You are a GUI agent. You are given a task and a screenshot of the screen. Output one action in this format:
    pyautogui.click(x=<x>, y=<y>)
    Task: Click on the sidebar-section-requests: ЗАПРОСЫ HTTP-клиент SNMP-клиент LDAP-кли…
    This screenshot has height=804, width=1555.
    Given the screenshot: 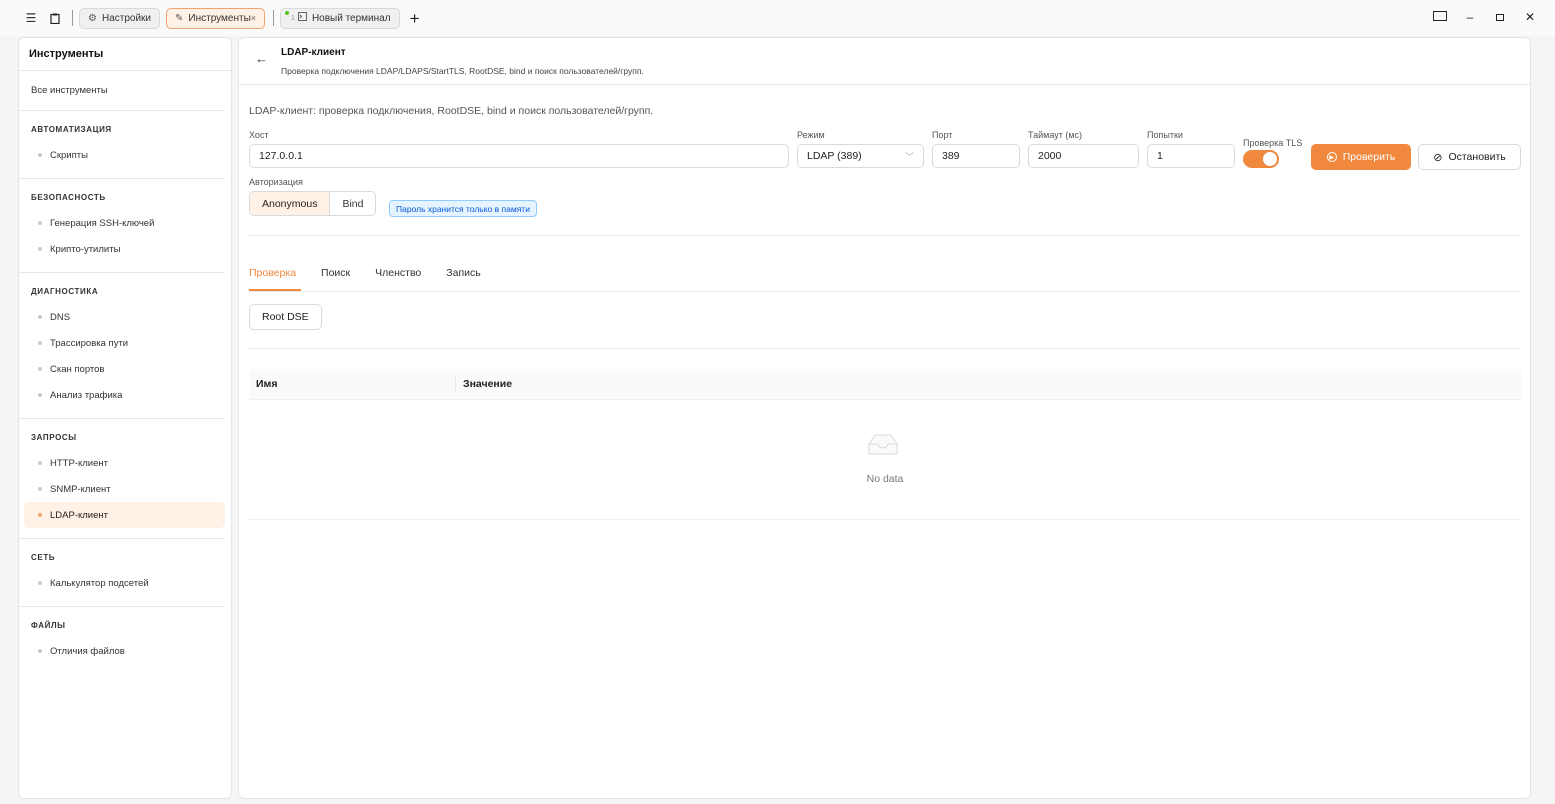 What is the action you would take?
    pyautogui.click(x=122, y=479)
    